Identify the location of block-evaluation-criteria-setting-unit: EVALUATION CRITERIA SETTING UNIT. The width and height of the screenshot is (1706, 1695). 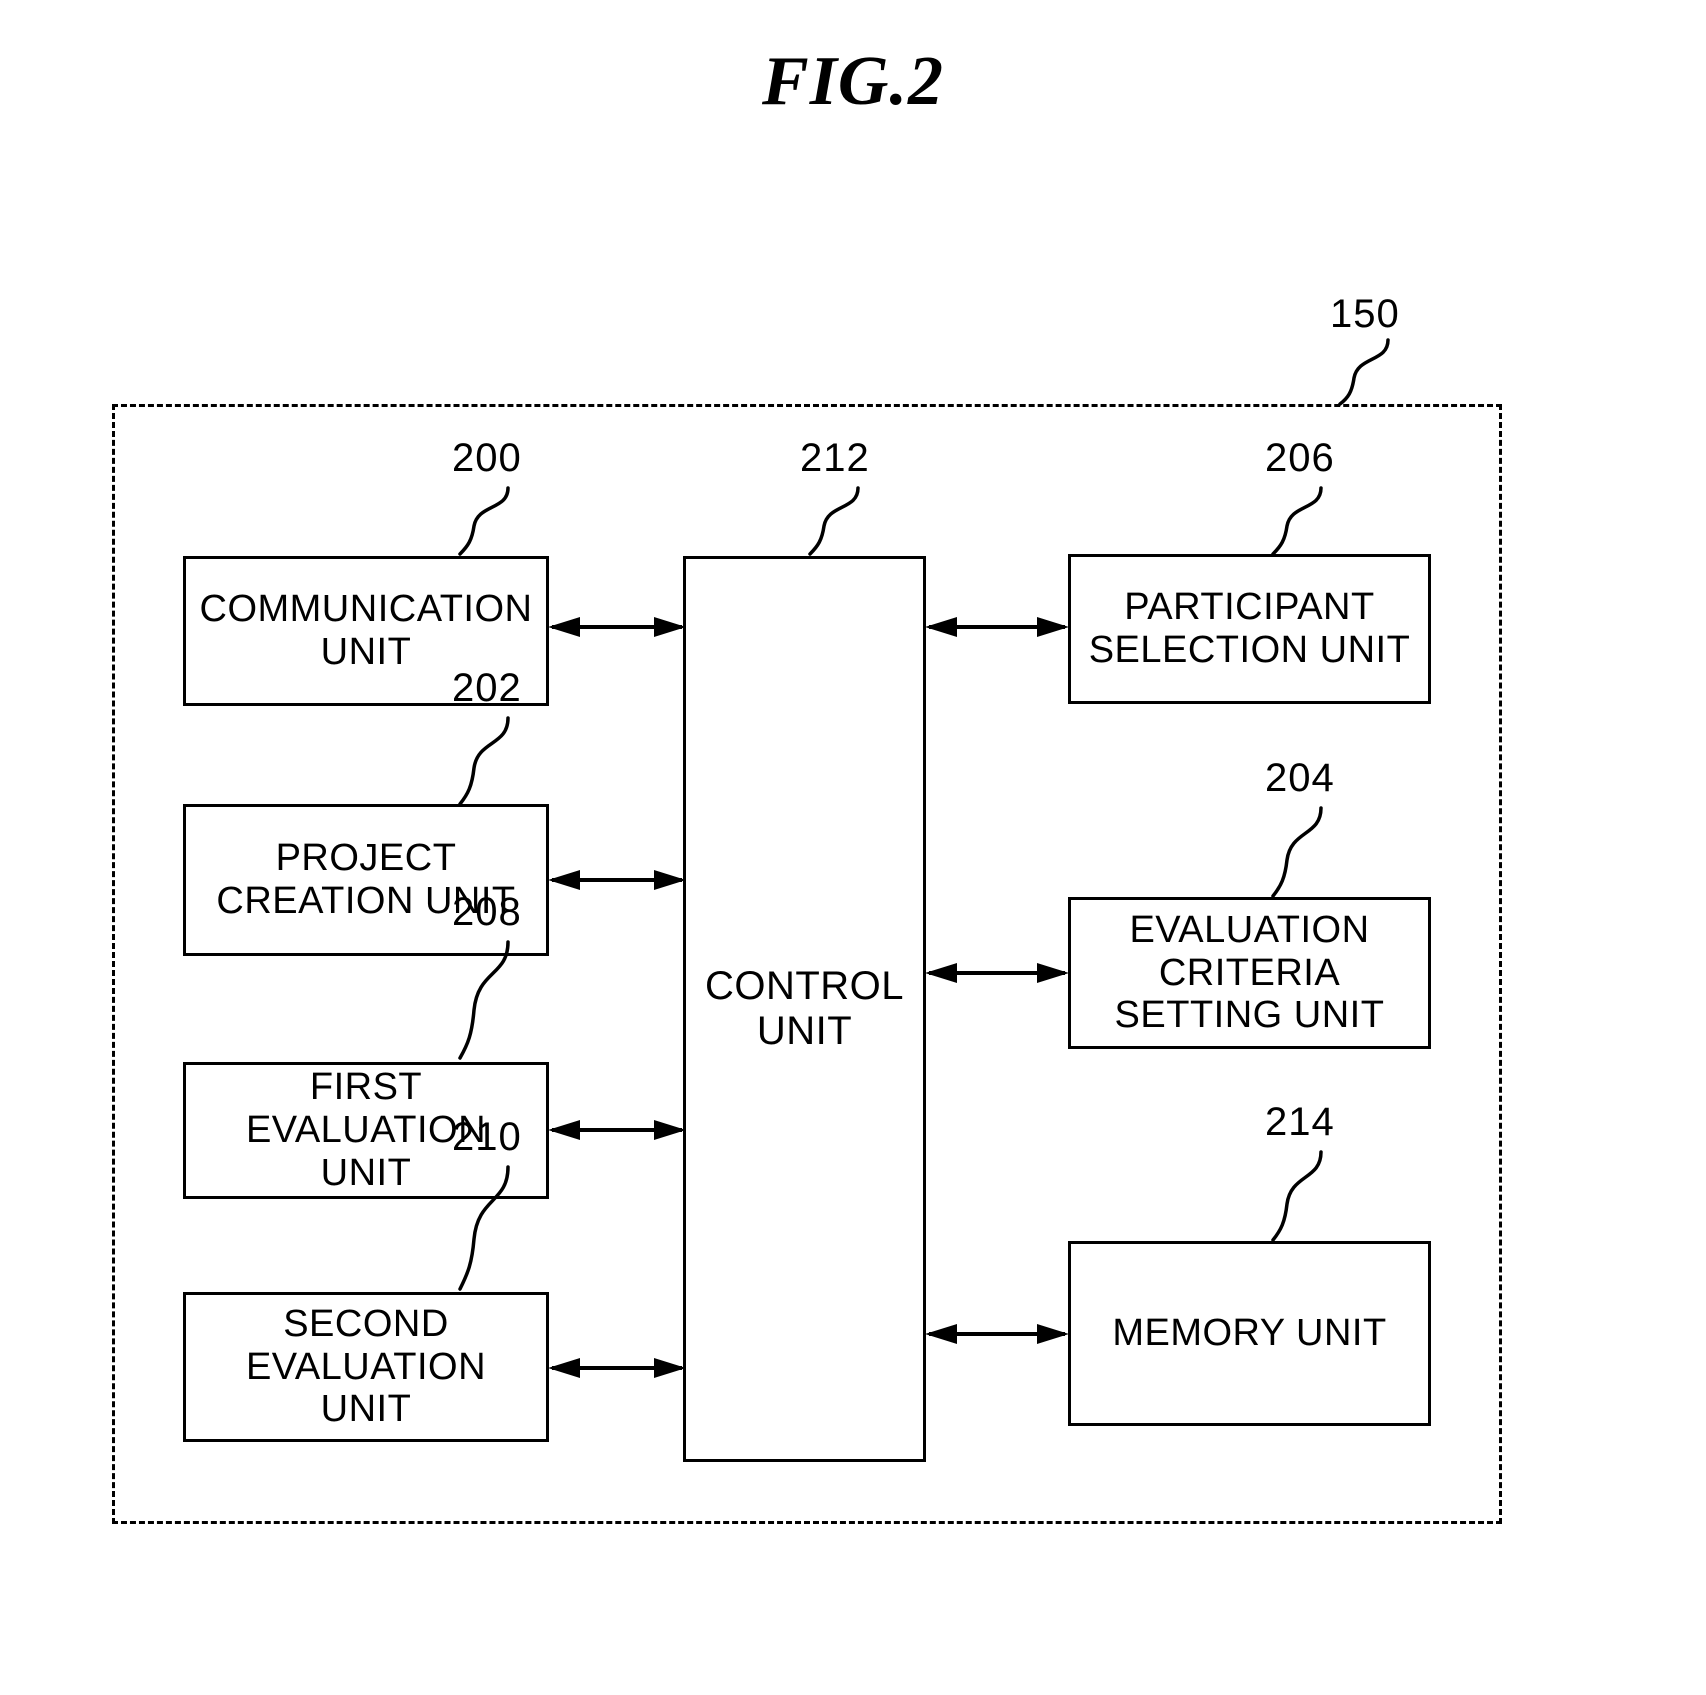
(1249, 973).